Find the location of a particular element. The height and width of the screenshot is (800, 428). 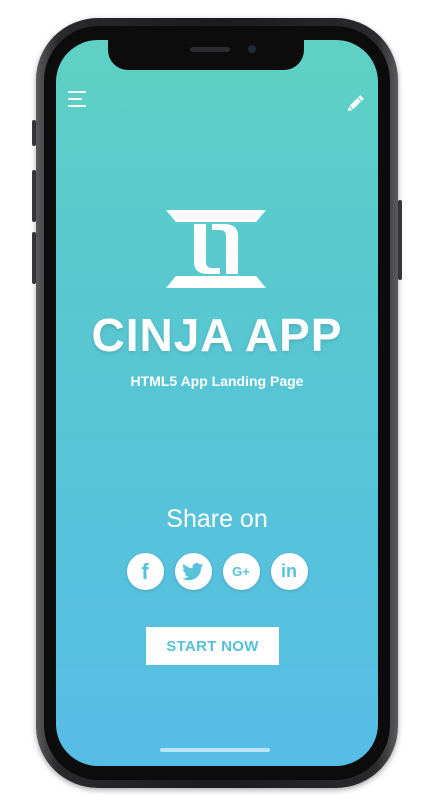

linkedin-share-button: in is located at coordinates (289, 571).